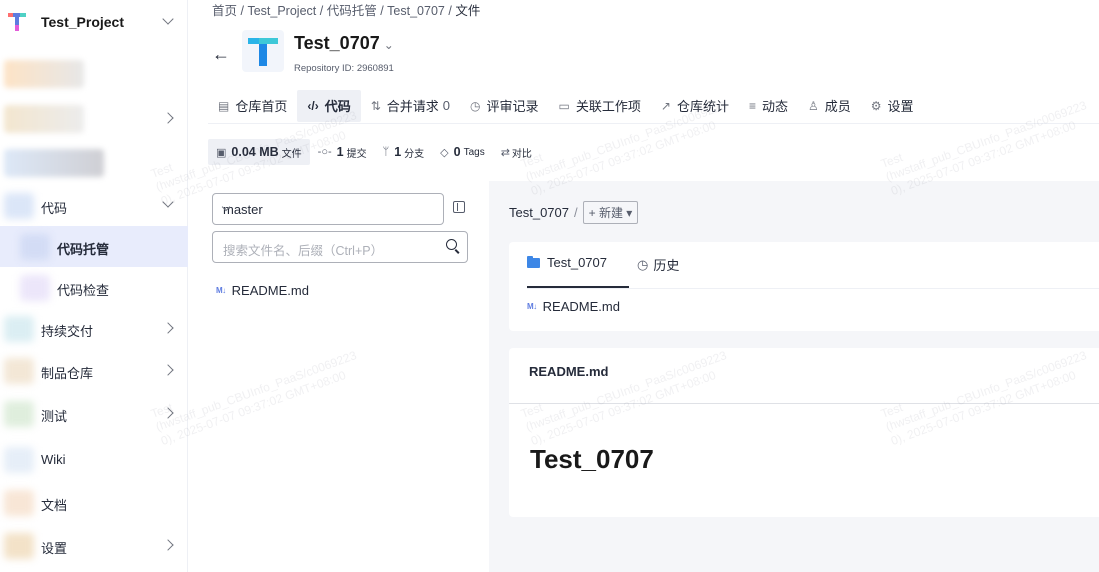  Describe the element at coordinates (398, 152) in the screenshot. I see `stat-branches-value: 1` at that location.